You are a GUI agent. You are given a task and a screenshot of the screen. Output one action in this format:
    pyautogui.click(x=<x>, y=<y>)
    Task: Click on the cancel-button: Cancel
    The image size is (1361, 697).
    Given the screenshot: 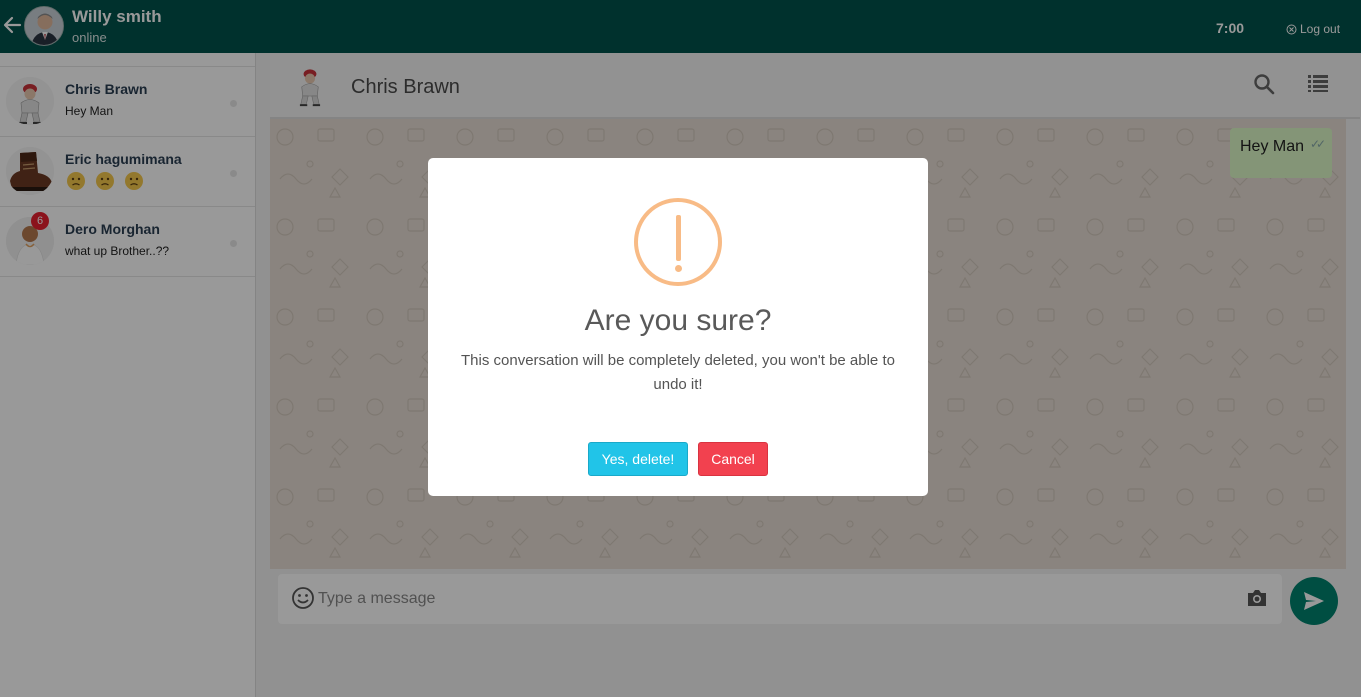 What is the action you would take?
    pyautogui.click(x=733, y=459)
    